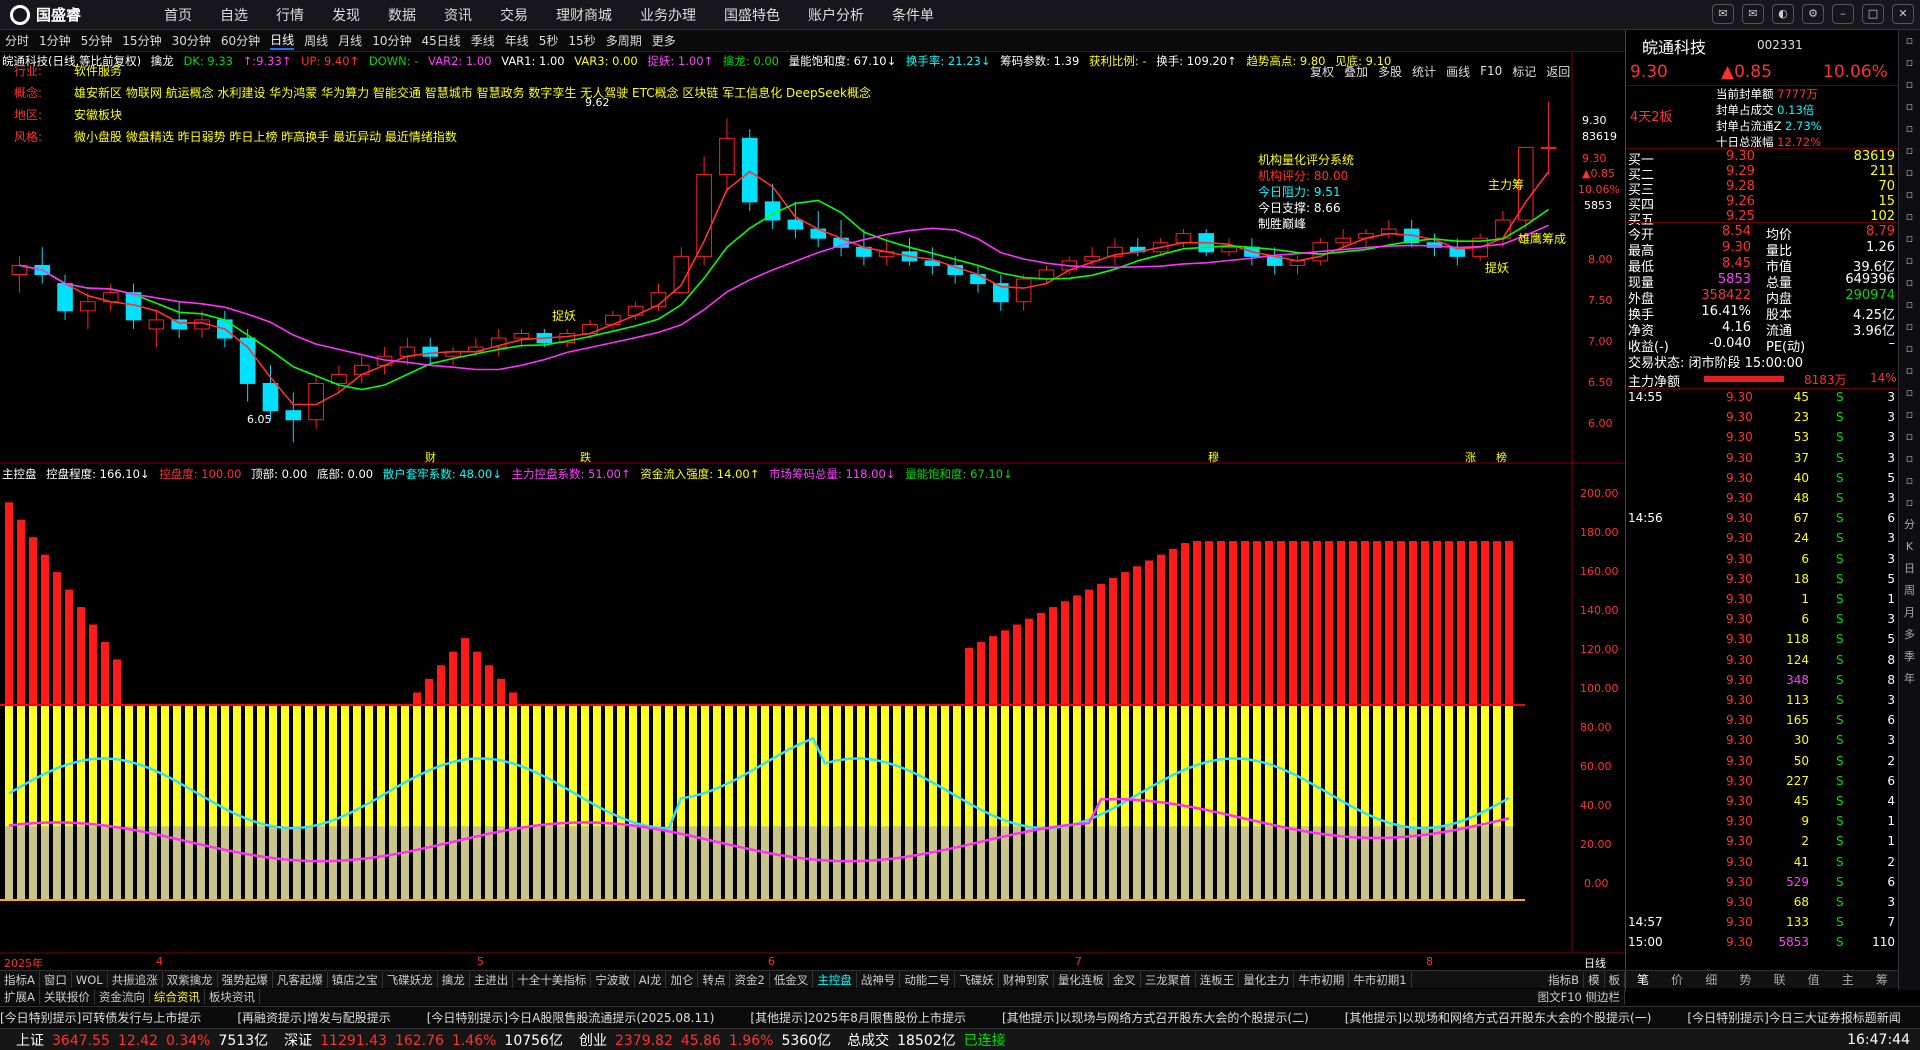  I want to click on ticker-item-5: [其他提示]以现场和网络方式召开股东大会的个股提示(一), so click(1498, 1017).